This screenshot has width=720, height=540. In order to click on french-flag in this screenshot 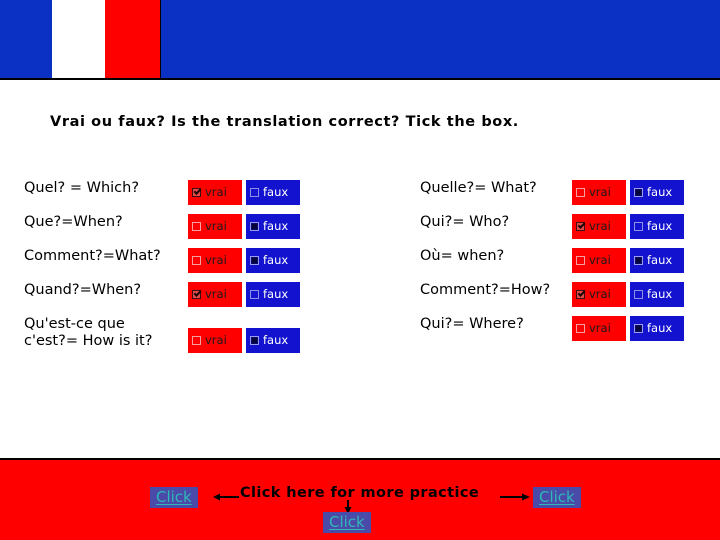, I will do `click(80, 39)`.